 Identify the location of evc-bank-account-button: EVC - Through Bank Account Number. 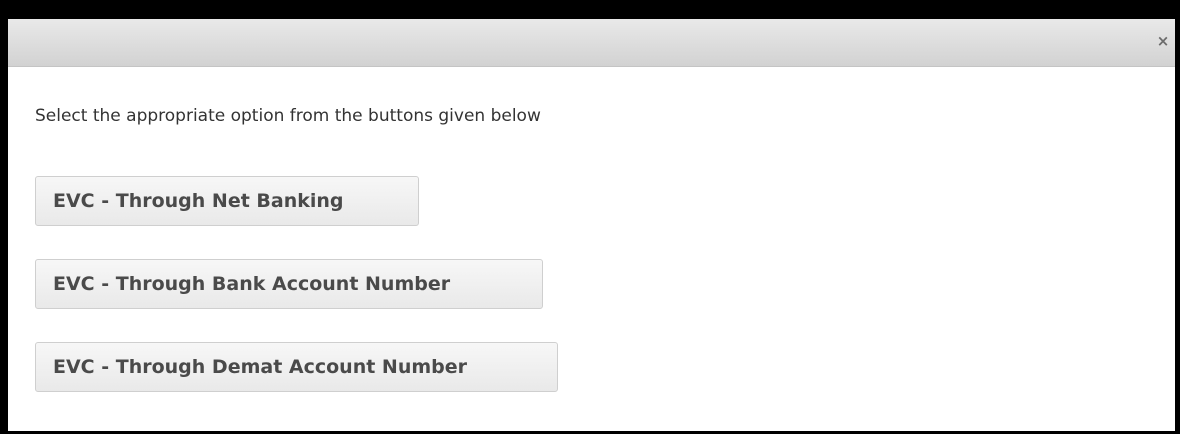
(289, 284).